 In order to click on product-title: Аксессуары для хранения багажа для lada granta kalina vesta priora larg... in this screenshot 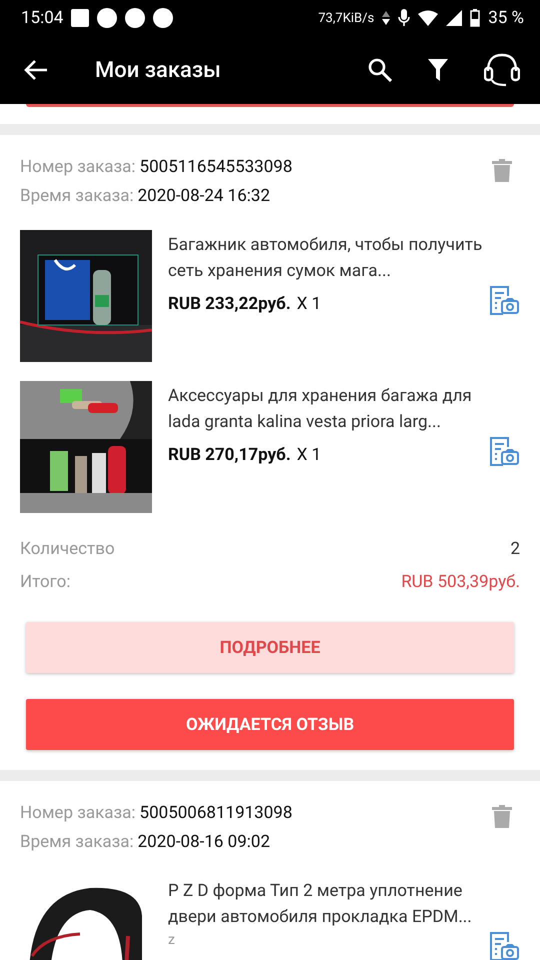, I will do `click(326, 409)`.